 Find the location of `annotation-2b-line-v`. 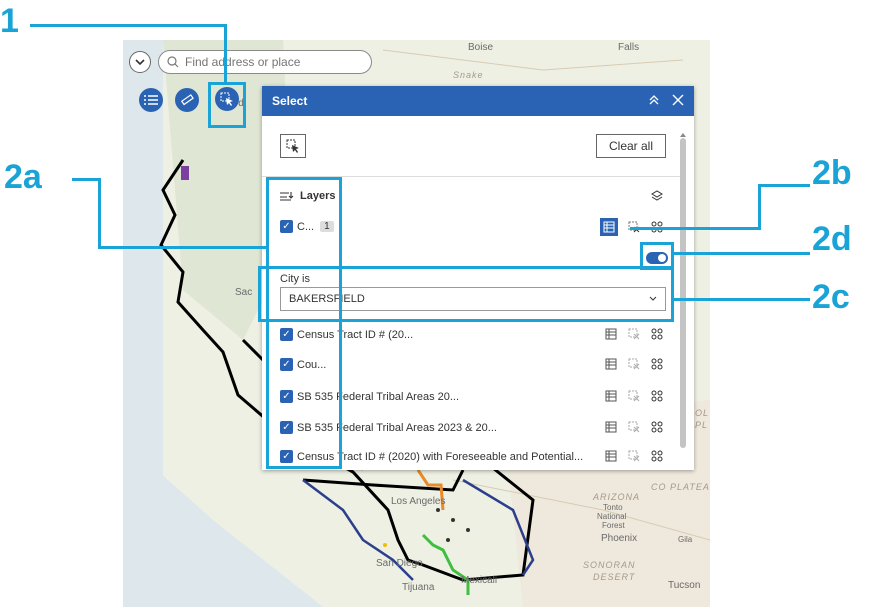

annotation-2b-line-v is located at coordinates (759, 207).